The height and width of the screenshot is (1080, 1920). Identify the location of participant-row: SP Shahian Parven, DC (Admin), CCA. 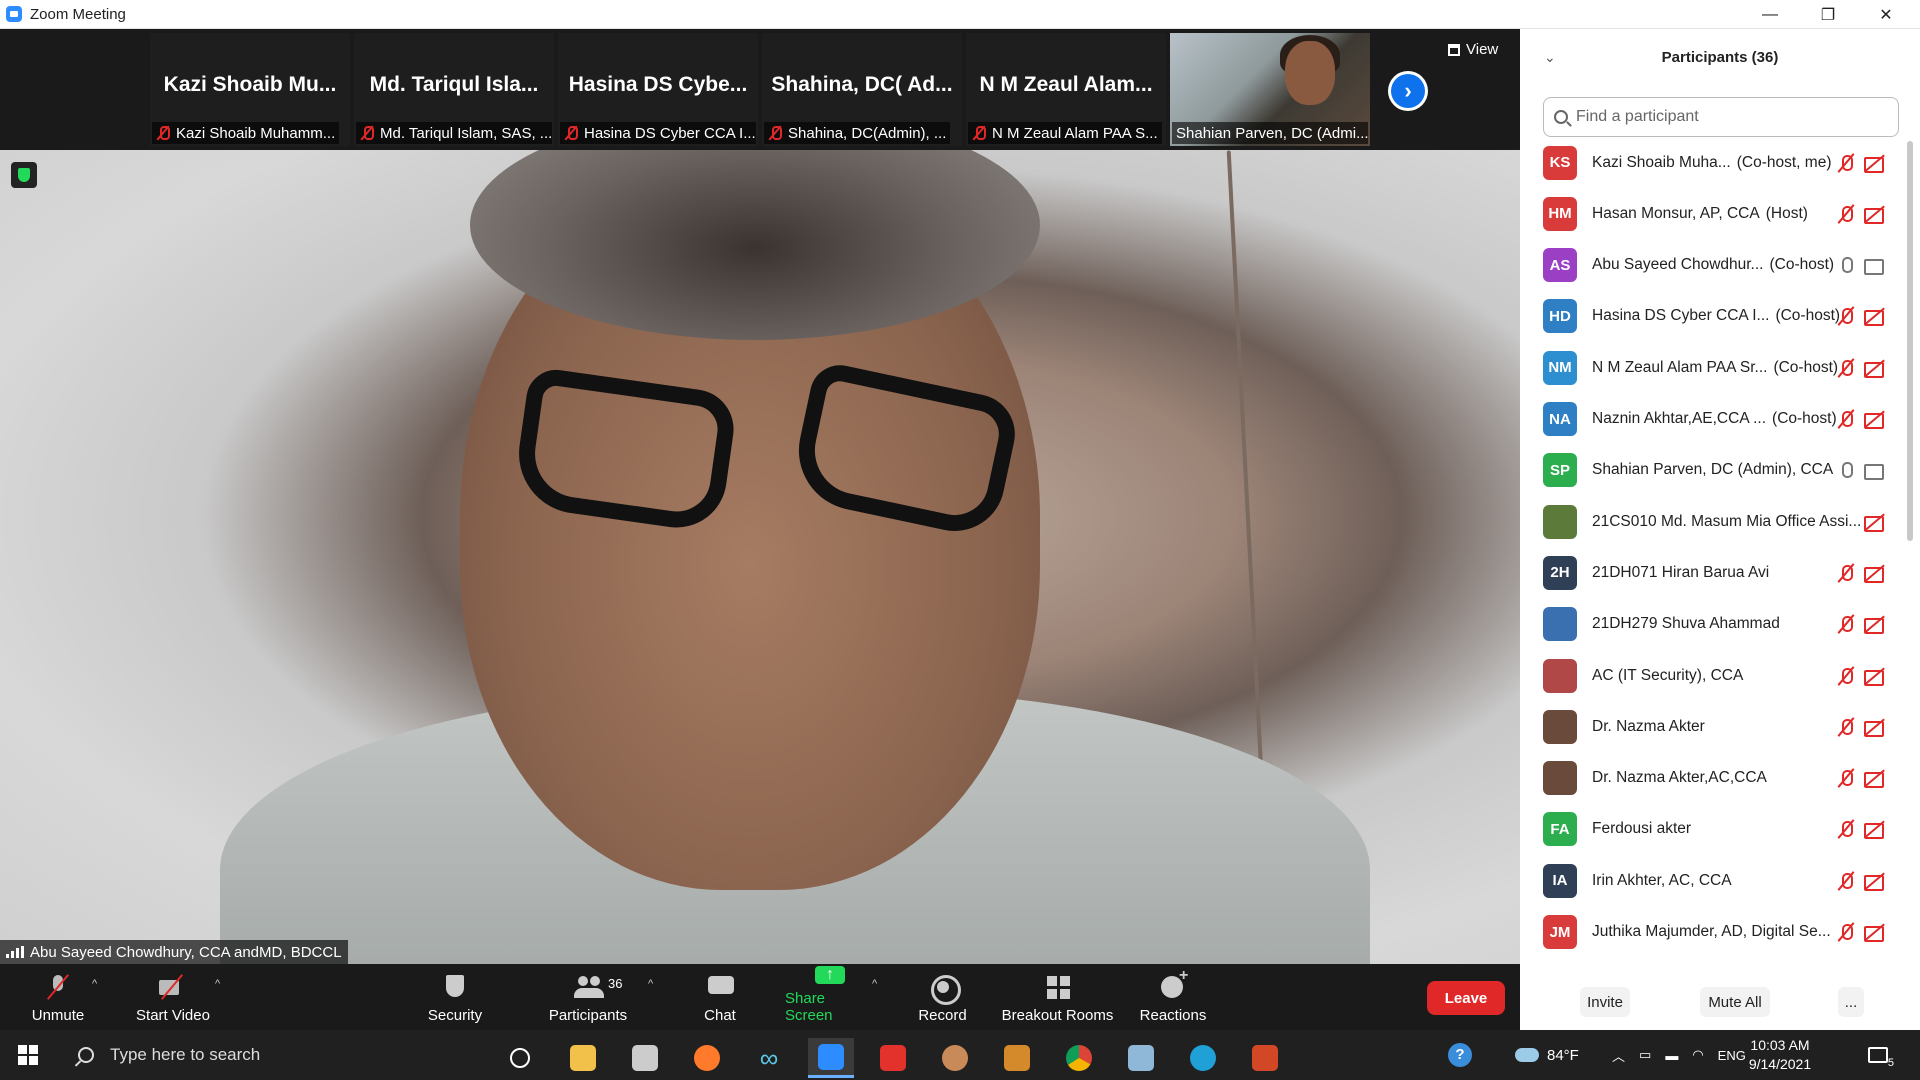
(1710, 470).